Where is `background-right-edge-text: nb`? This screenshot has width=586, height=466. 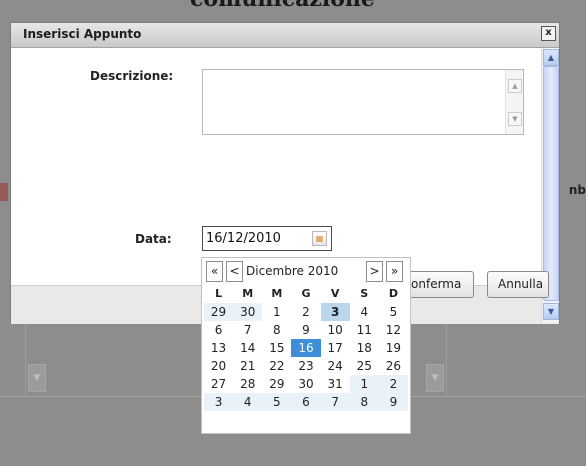 background-right-edge-text: nb is located at coordinates (577, 190).